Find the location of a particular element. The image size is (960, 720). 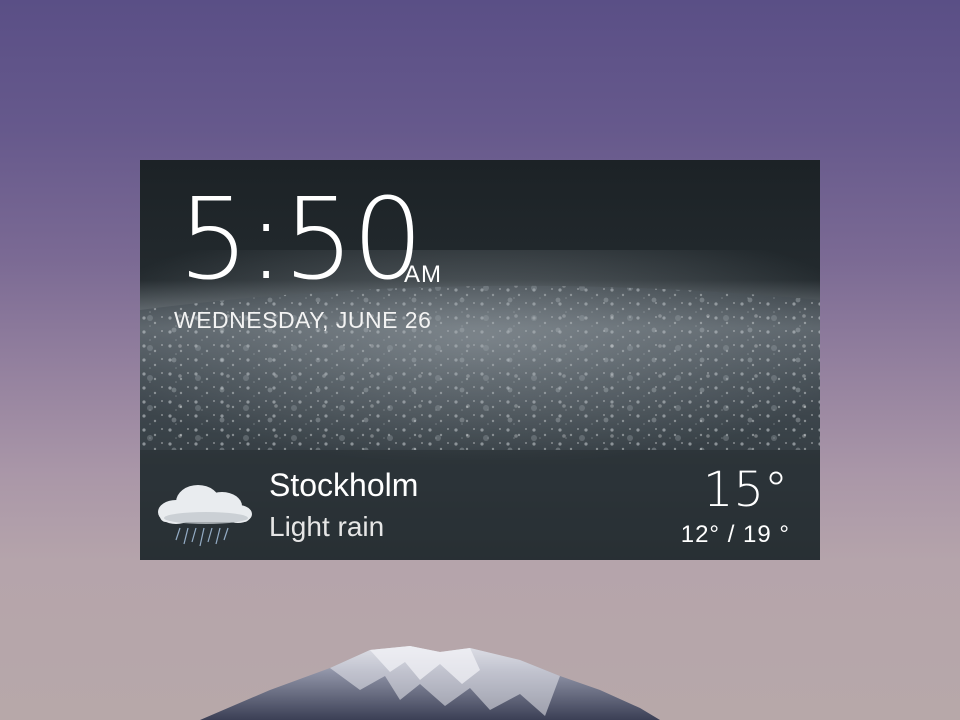

clock-date: WEDNESDAY, JUNE 26 is located at coordinates (302, 320).